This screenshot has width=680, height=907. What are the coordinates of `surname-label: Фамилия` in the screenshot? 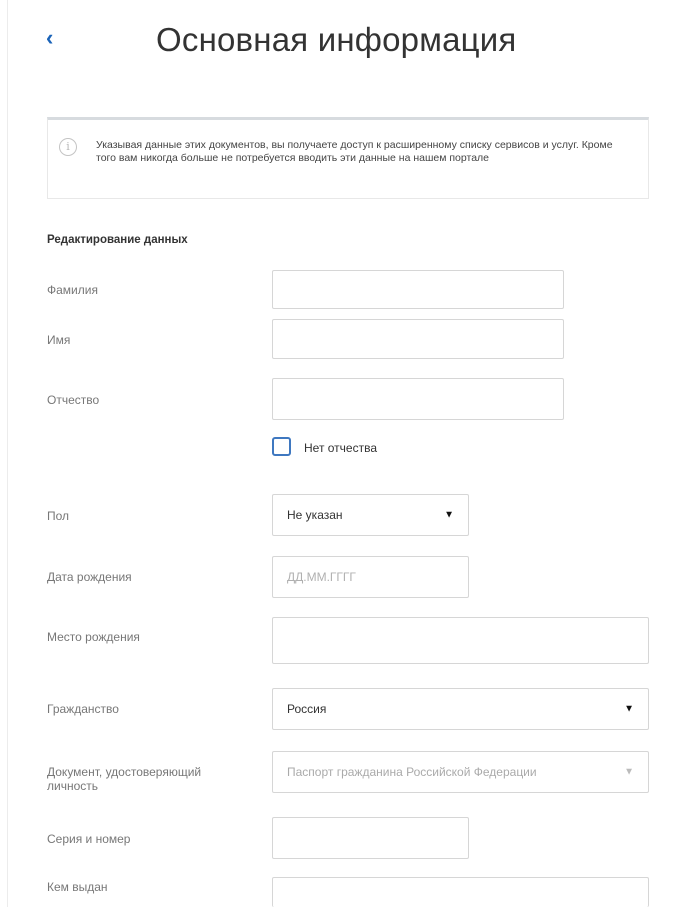 It's located at (72, 290).